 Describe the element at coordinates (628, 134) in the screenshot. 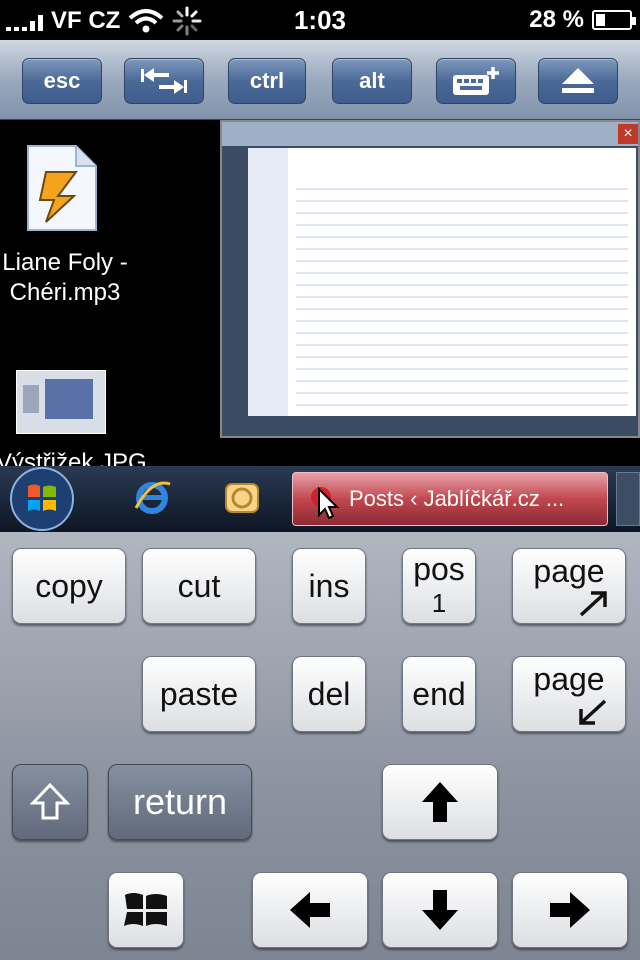

I see `close-window-icon: ×` at that location.